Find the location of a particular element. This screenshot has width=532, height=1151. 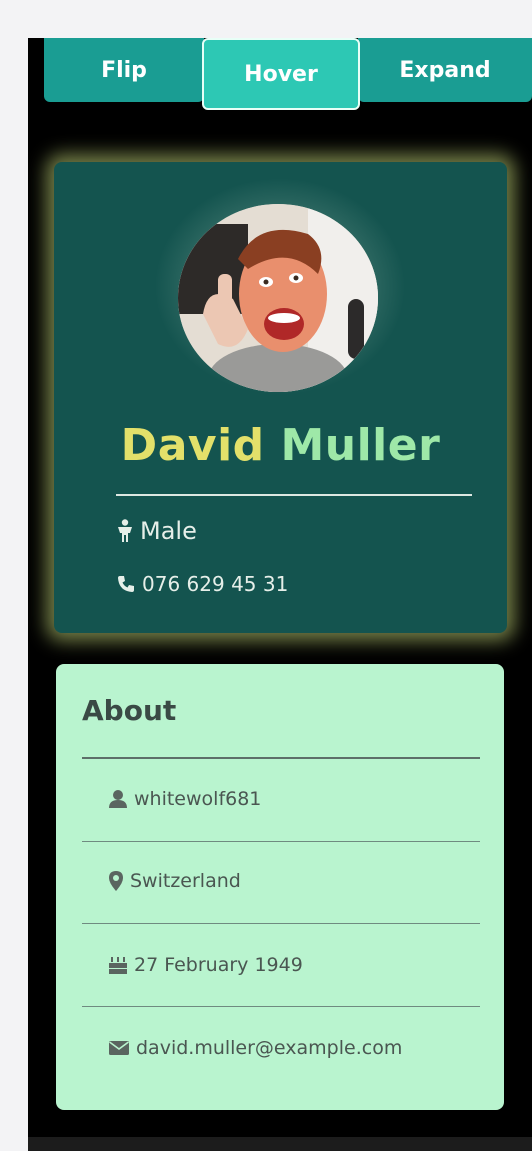

birthday-text: 27 February 1949 is located at coordinates (218, 965).